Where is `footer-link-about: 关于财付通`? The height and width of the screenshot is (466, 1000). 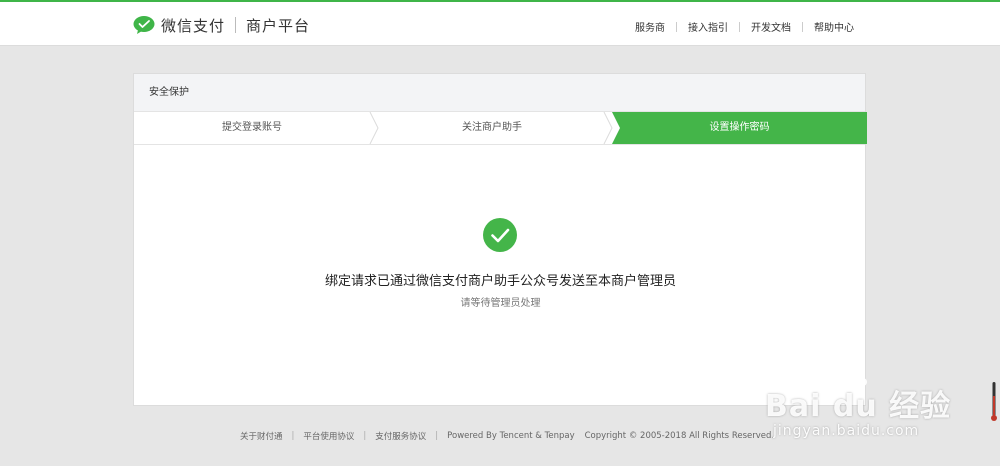 footer-link-about: 关于财付通 is located at coordinates (261, 436).